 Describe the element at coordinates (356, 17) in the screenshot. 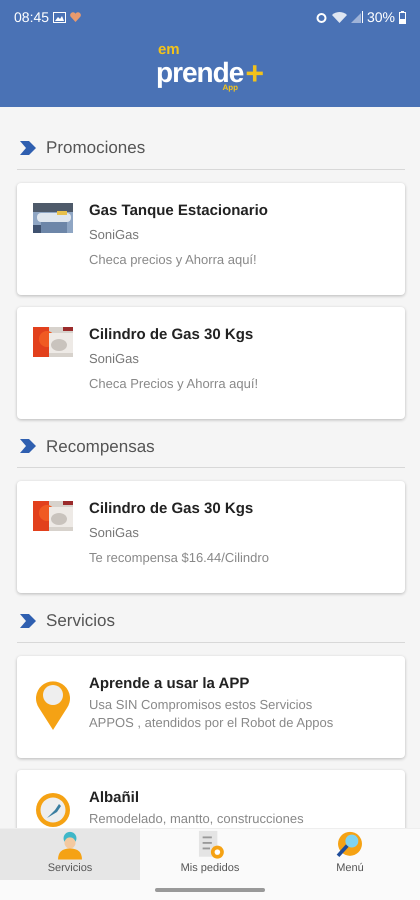

I see `signal-icon` at that location.